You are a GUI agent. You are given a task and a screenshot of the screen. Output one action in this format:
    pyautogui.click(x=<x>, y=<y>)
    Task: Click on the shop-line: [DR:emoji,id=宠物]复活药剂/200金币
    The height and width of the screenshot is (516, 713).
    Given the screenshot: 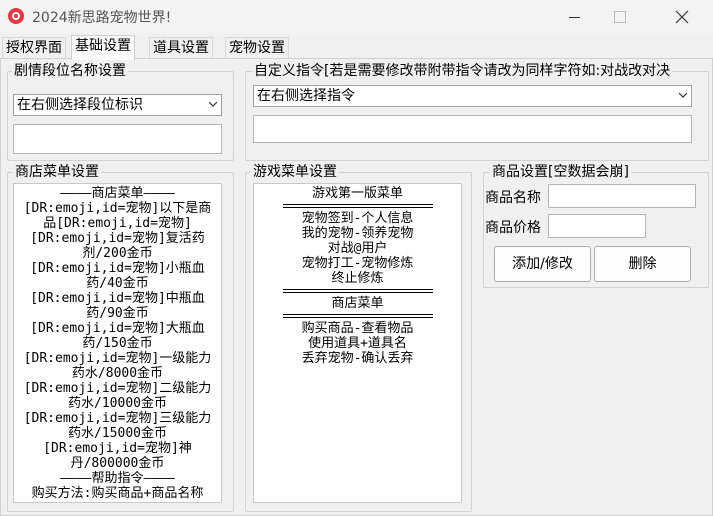 What is the action you would take?
    pyautogui.click(x=117, y=246)
    